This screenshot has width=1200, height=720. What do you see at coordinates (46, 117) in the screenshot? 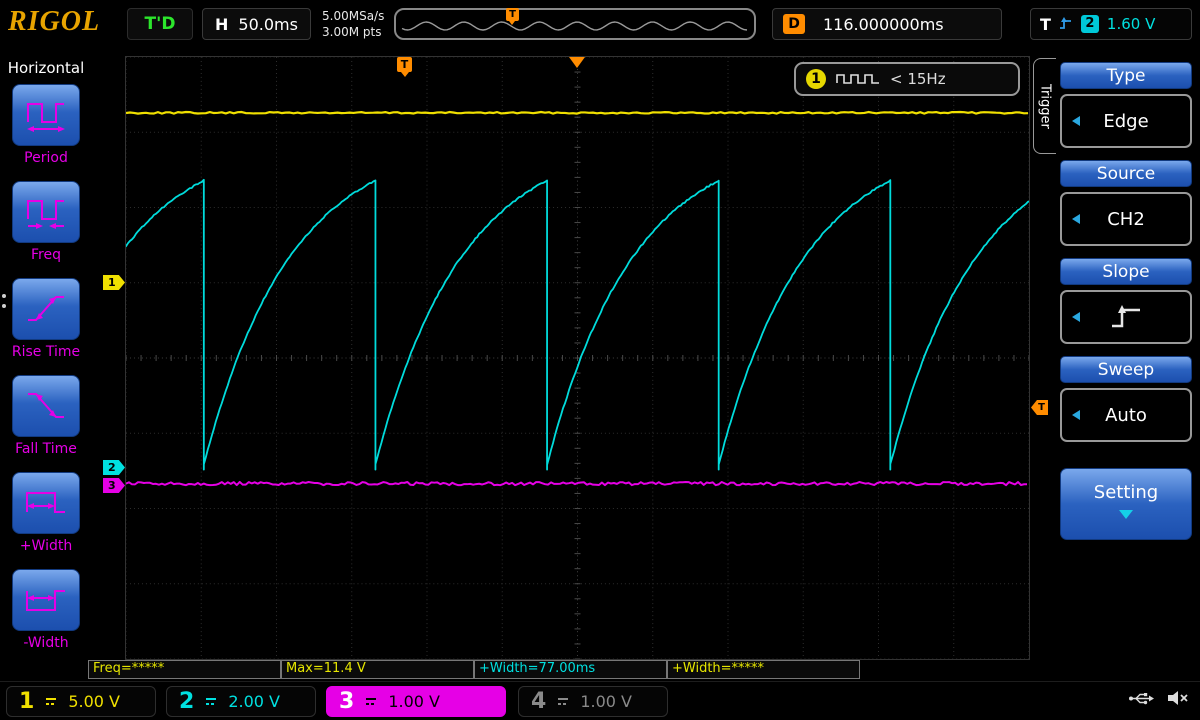
I see `period-icon` at bounding box center [46, 117].